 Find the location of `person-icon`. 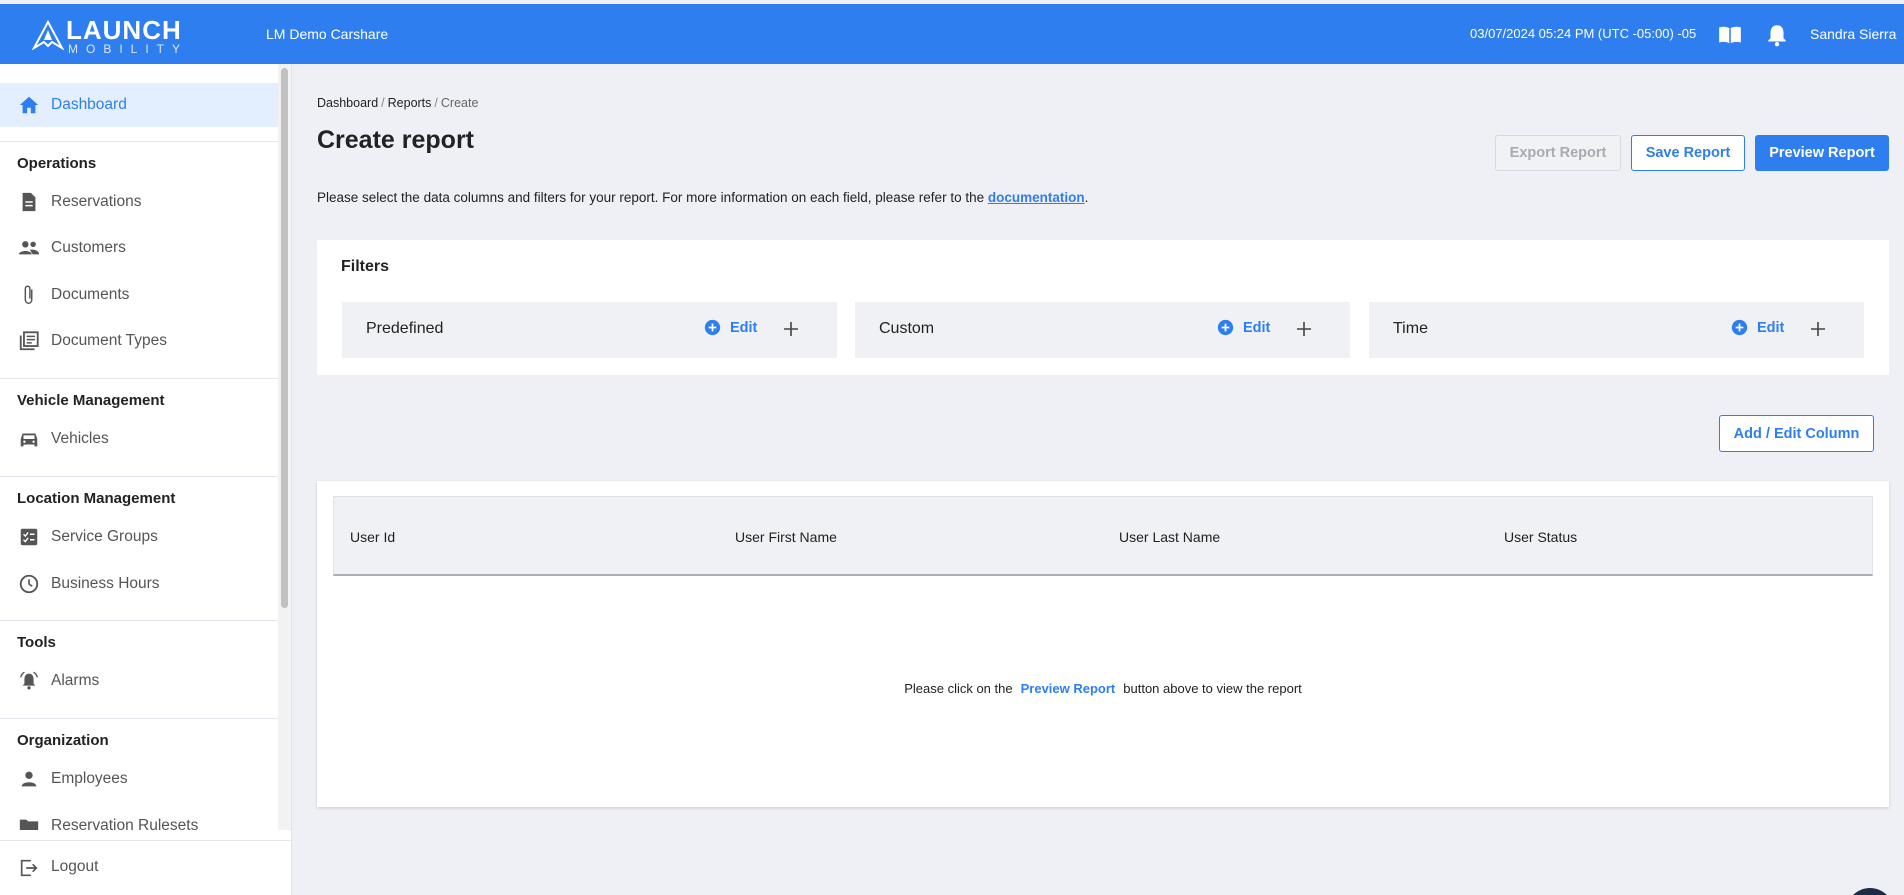

person-icon is located at coordinates (29, 779).